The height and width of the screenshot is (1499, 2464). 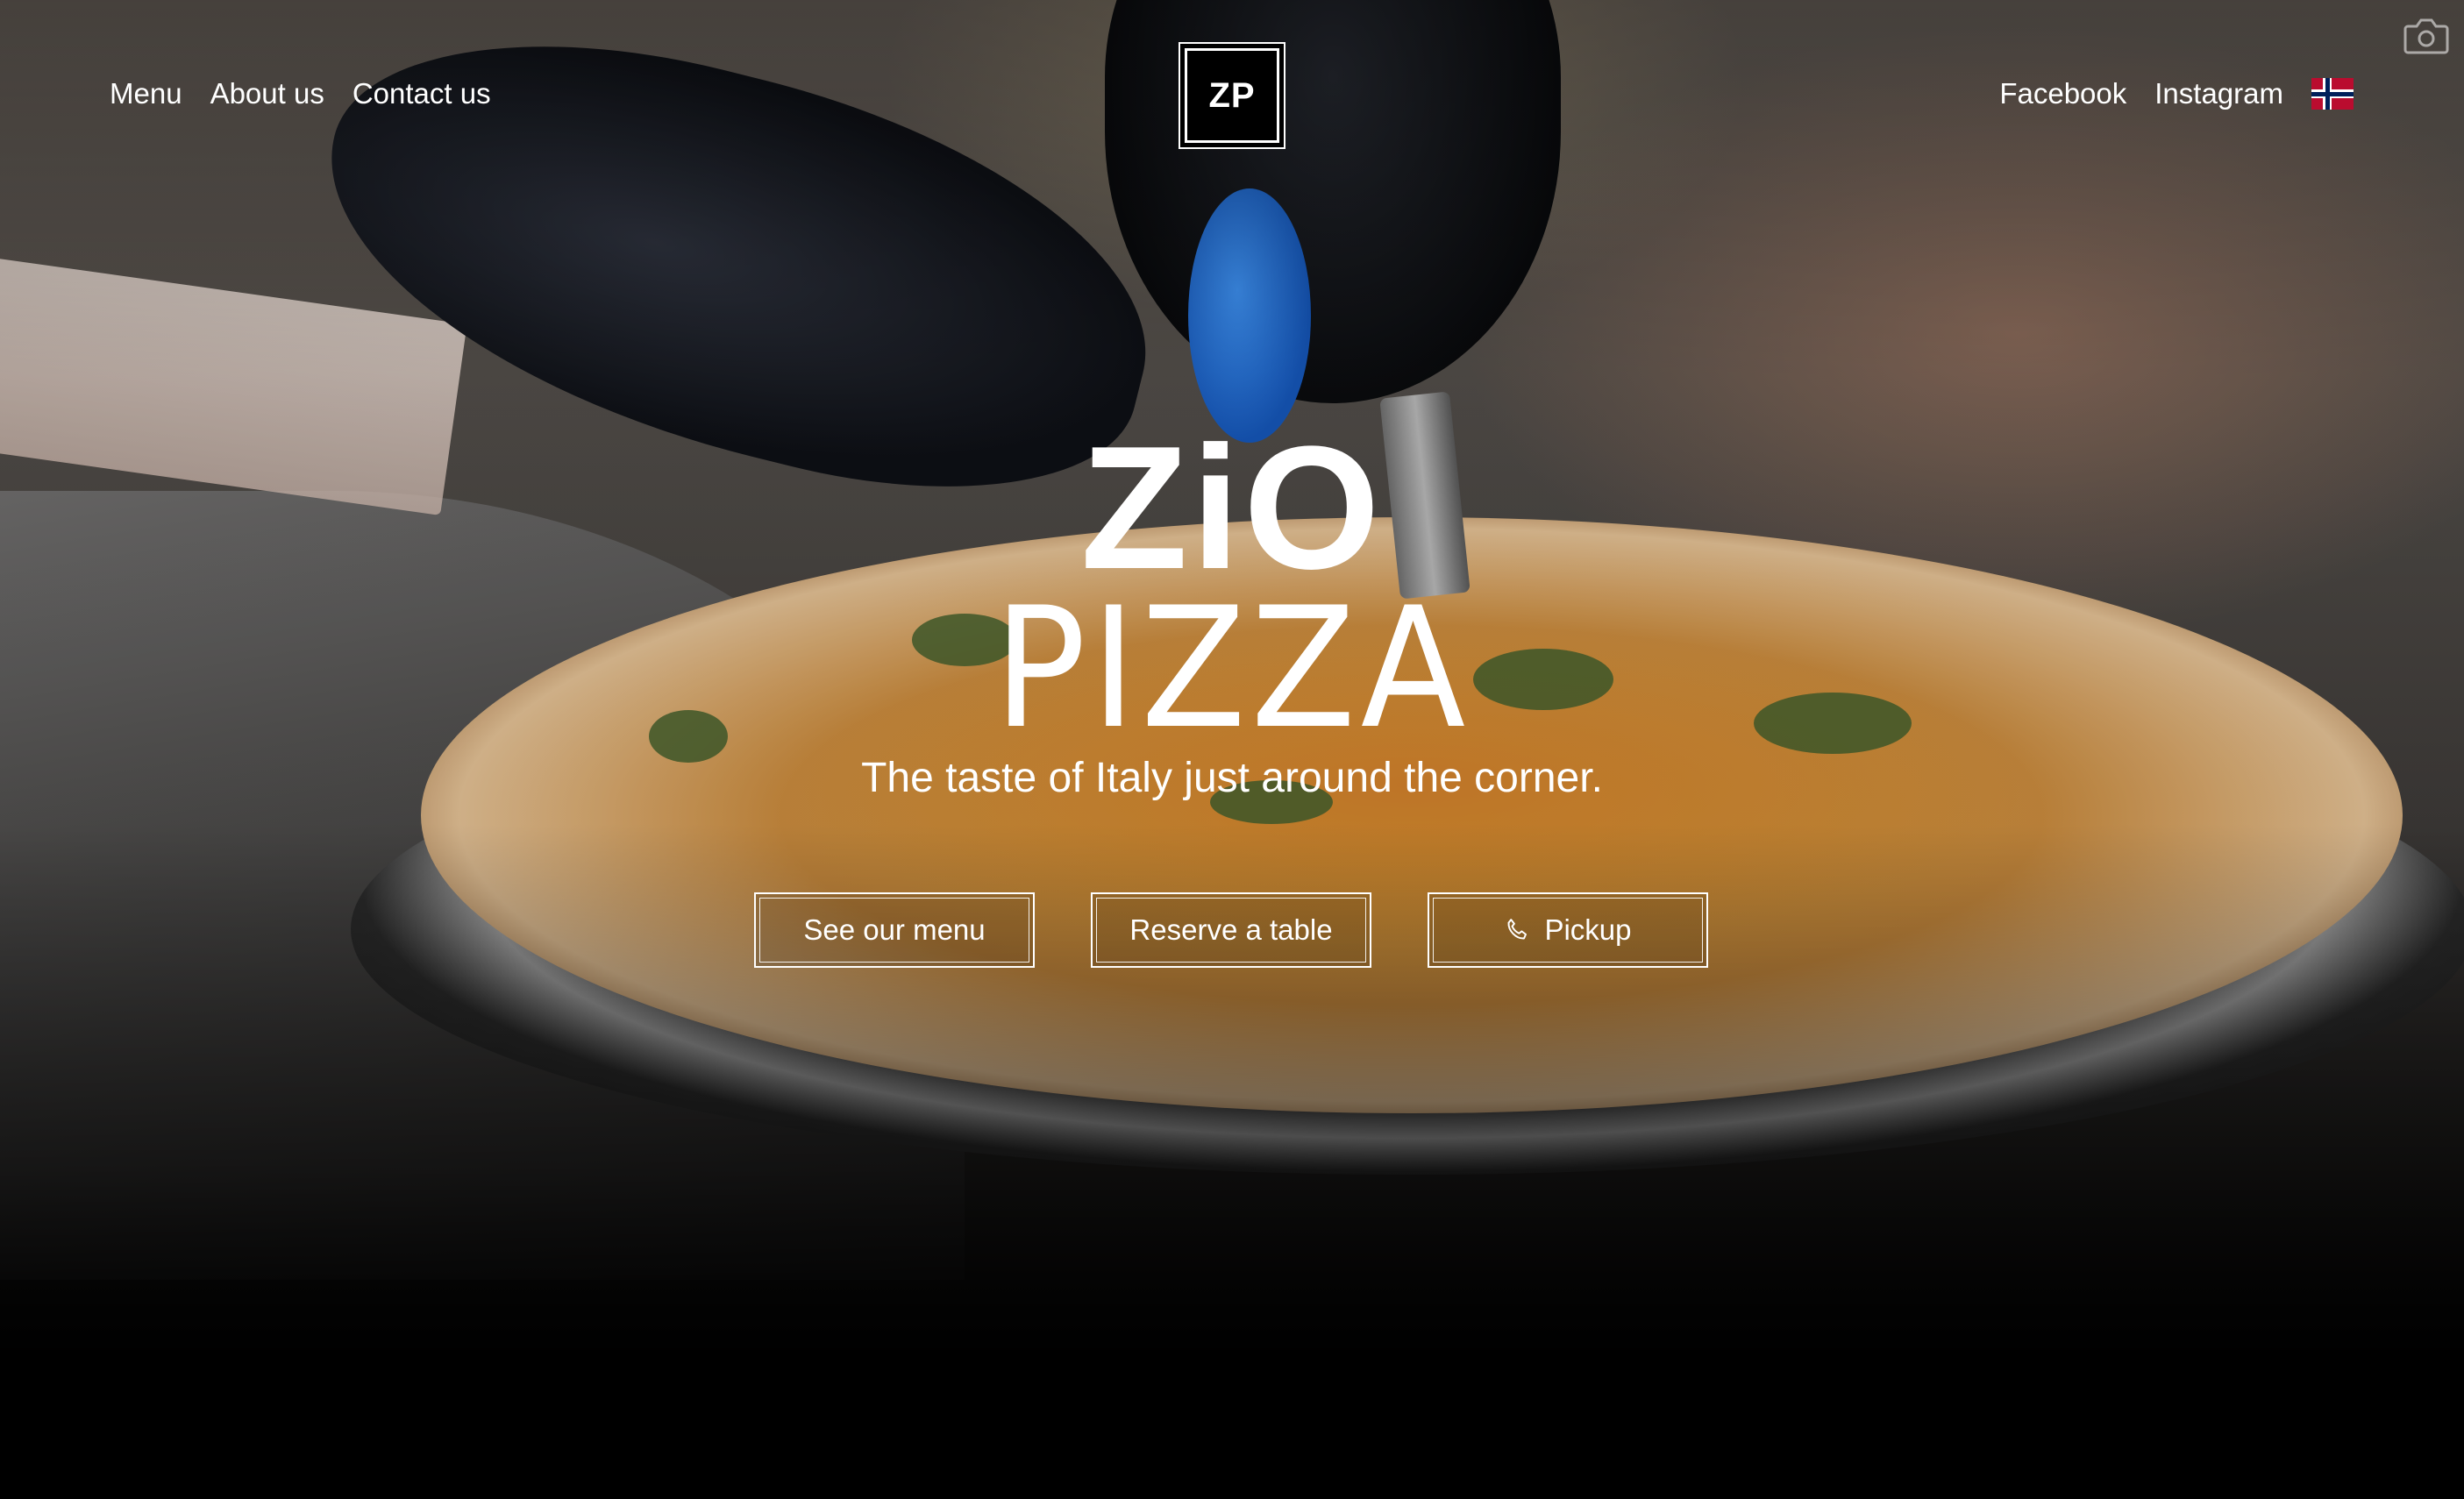 I want to click on brand-name-zio: ZiO, so click(x=1232, y=508).